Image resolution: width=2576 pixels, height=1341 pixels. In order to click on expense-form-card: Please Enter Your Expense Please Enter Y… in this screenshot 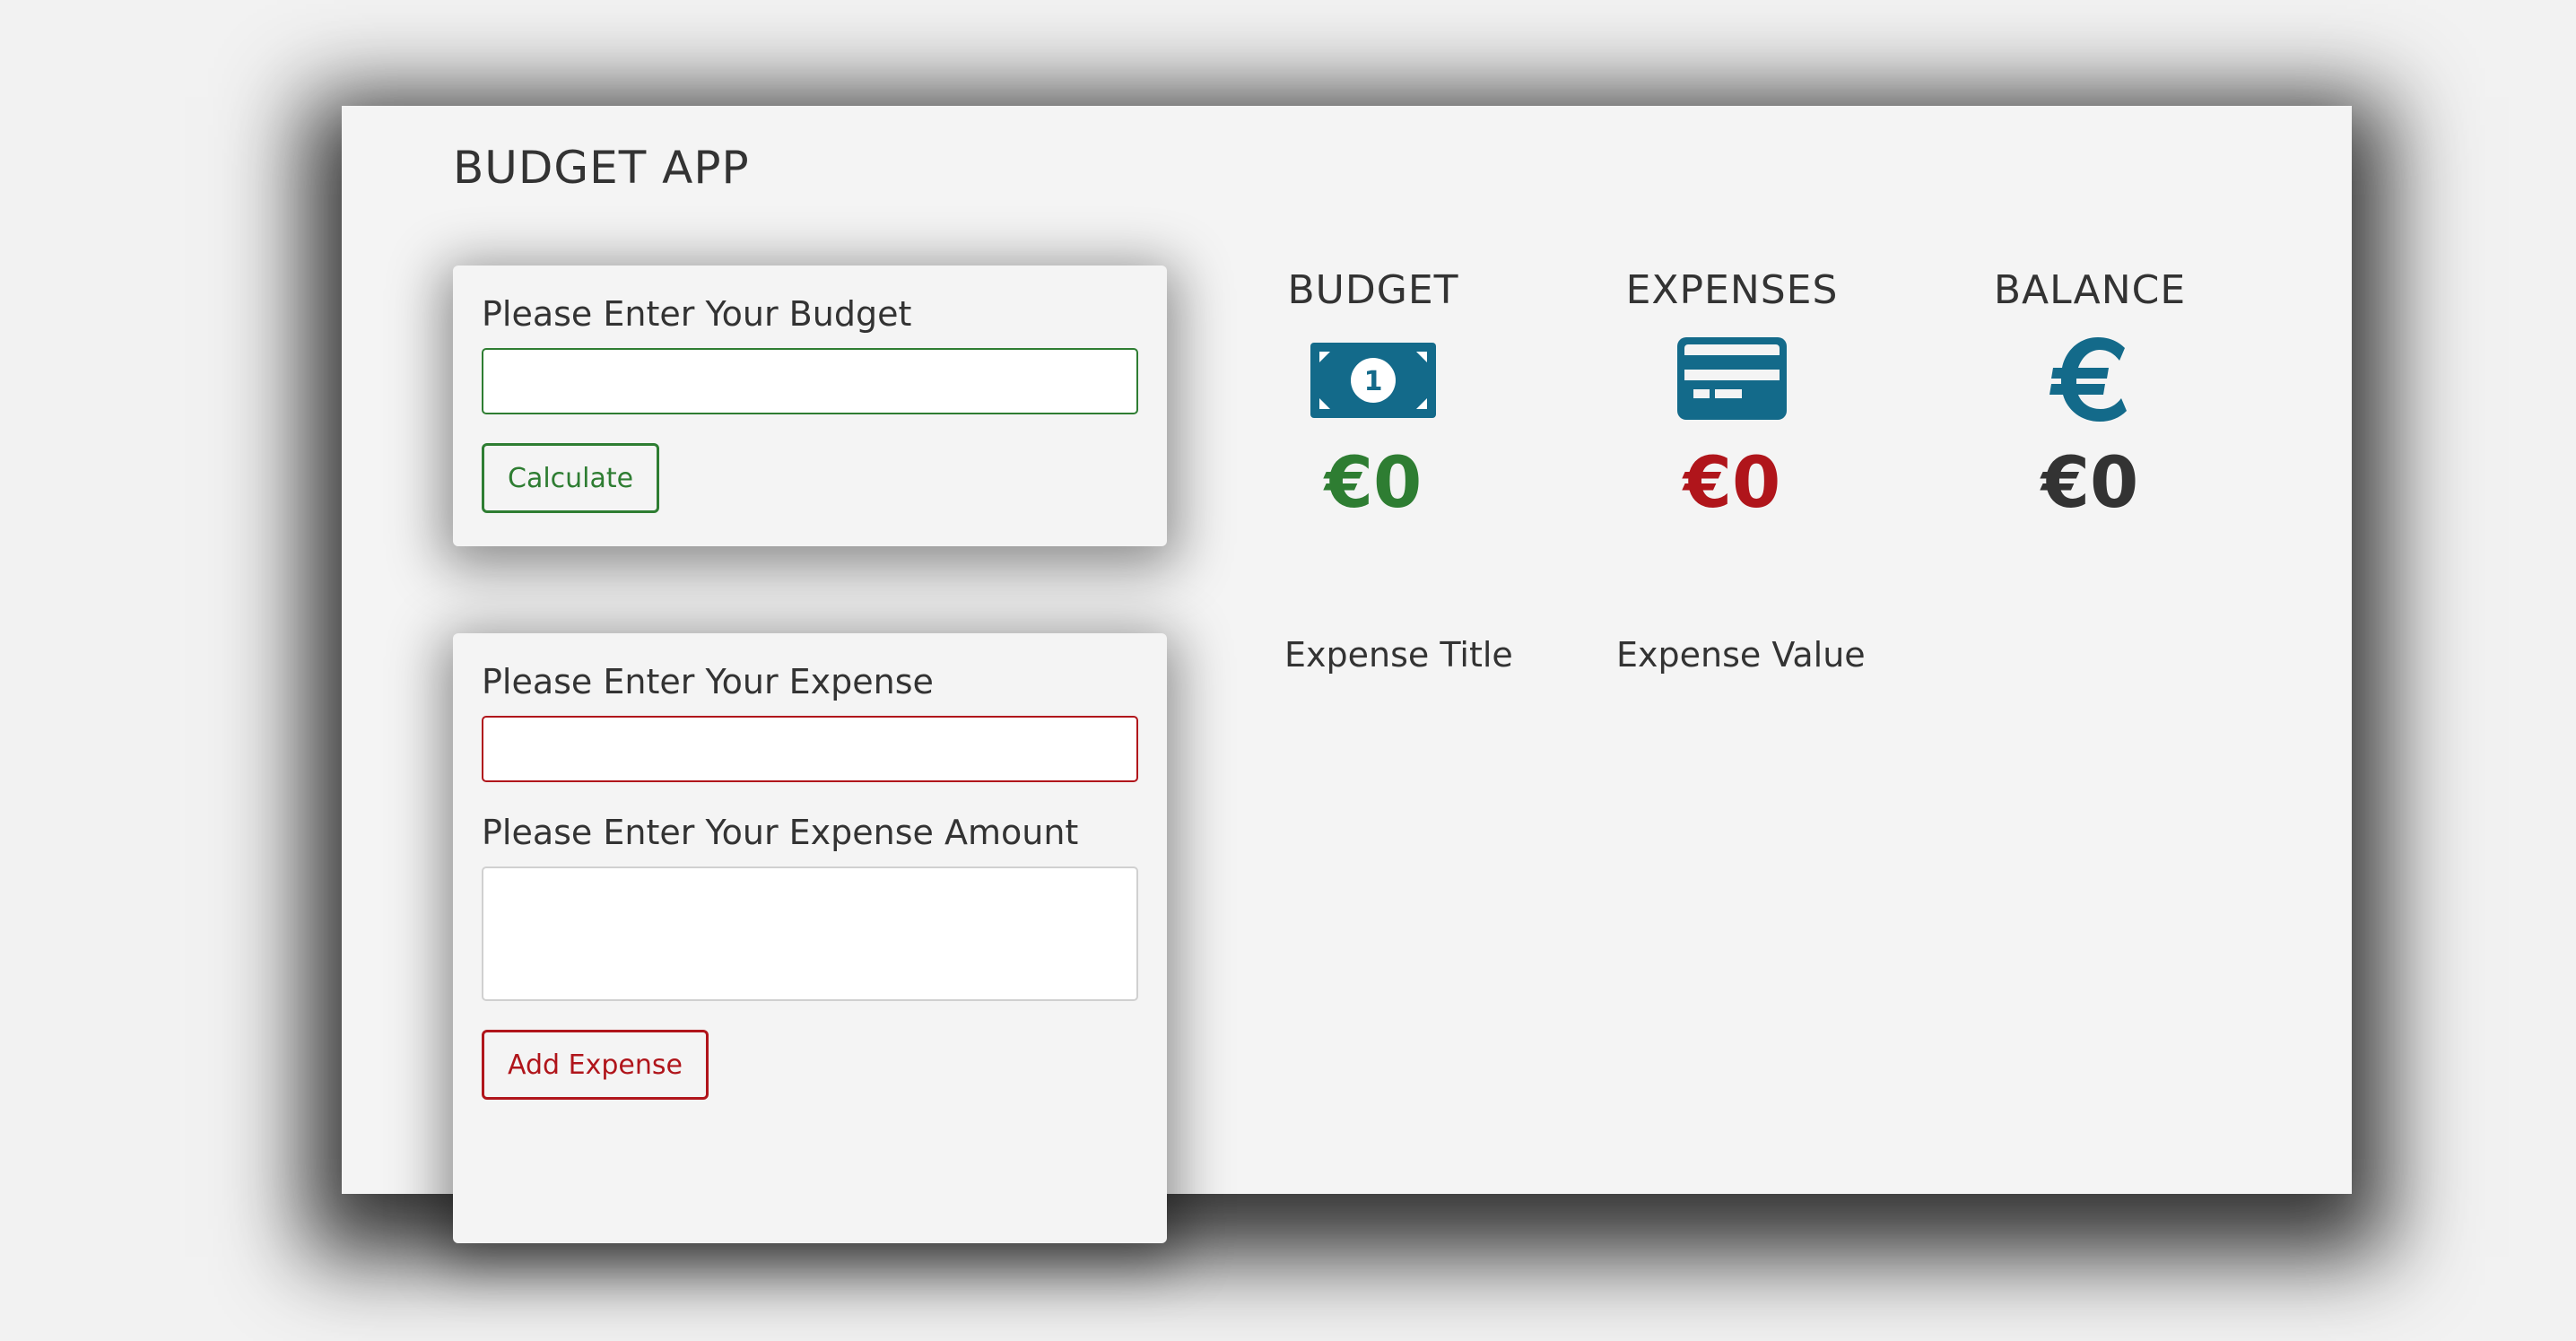, I will do `click(810, 938)`.